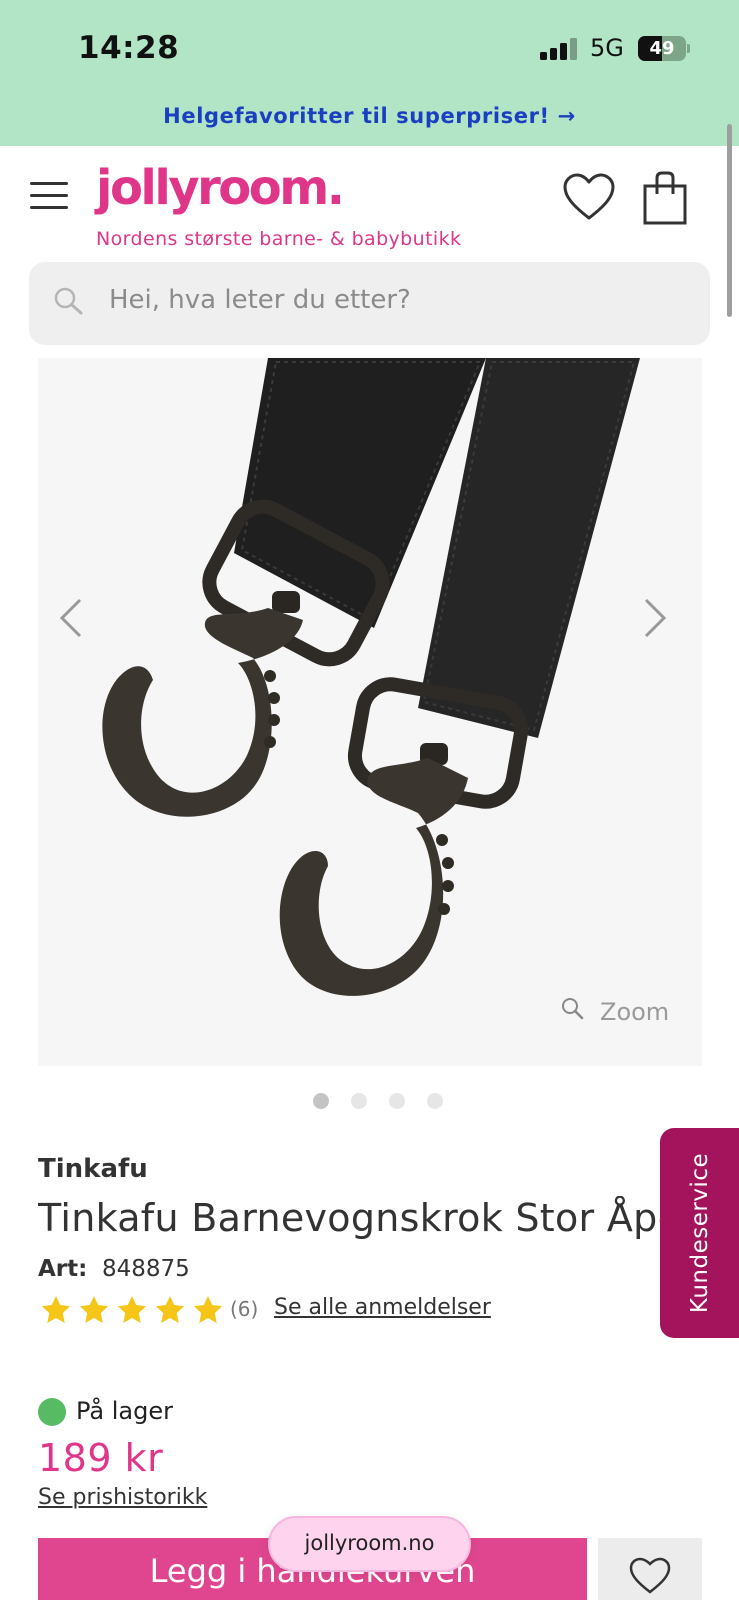 The width and height of the screenshot is (739, 1600). What do you see at coordinates (589, 197) in the screenshot?
I see `heart-icon` at bounding box center [589, 197].